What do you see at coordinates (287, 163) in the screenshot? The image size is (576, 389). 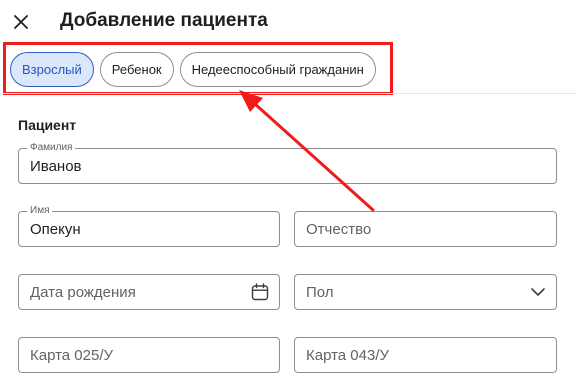 I see `last-name-field: Фамилия Иванов` at bounding box center [287, 163].